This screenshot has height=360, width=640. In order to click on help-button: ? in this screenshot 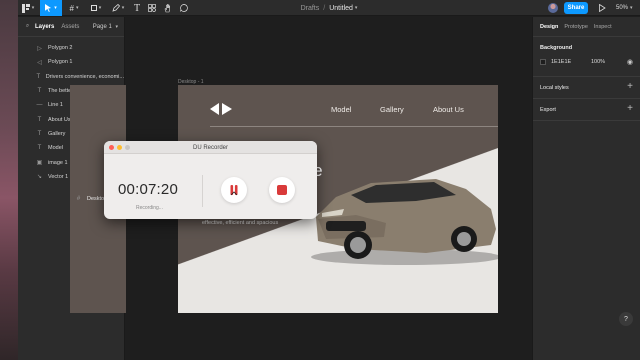, I will do `click(626, 319)`.